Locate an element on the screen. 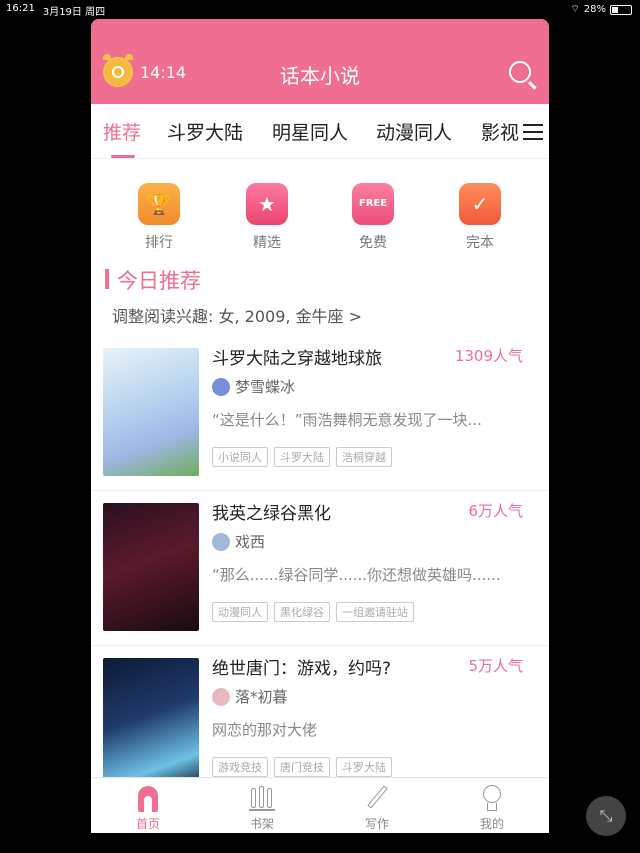  bookshelf-icon is located at coordinates (262, 798).